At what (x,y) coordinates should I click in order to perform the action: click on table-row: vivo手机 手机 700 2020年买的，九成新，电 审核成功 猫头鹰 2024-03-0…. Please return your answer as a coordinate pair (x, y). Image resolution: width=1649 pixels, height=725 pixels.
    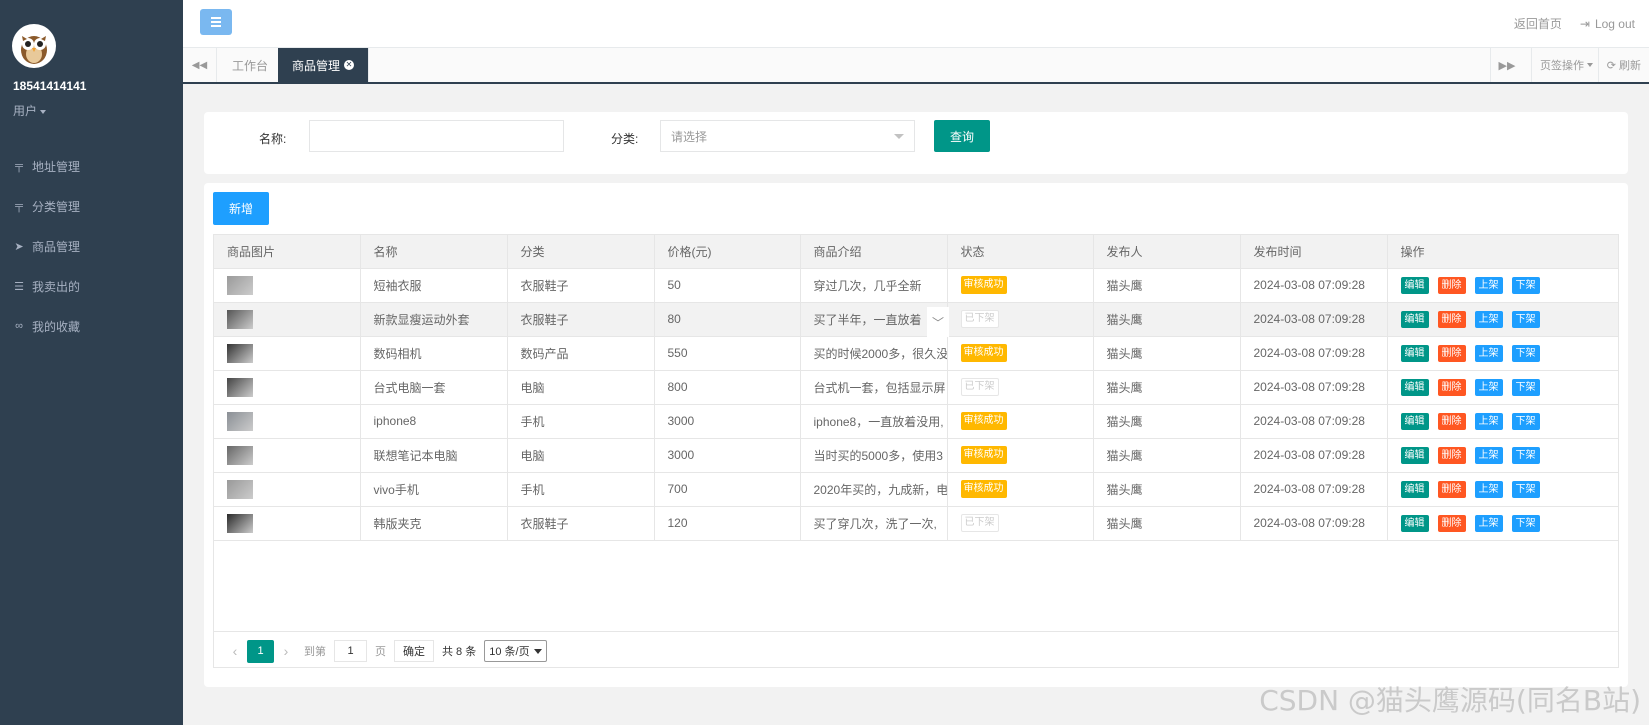
    Looking at the image, I should click on (916, 489).